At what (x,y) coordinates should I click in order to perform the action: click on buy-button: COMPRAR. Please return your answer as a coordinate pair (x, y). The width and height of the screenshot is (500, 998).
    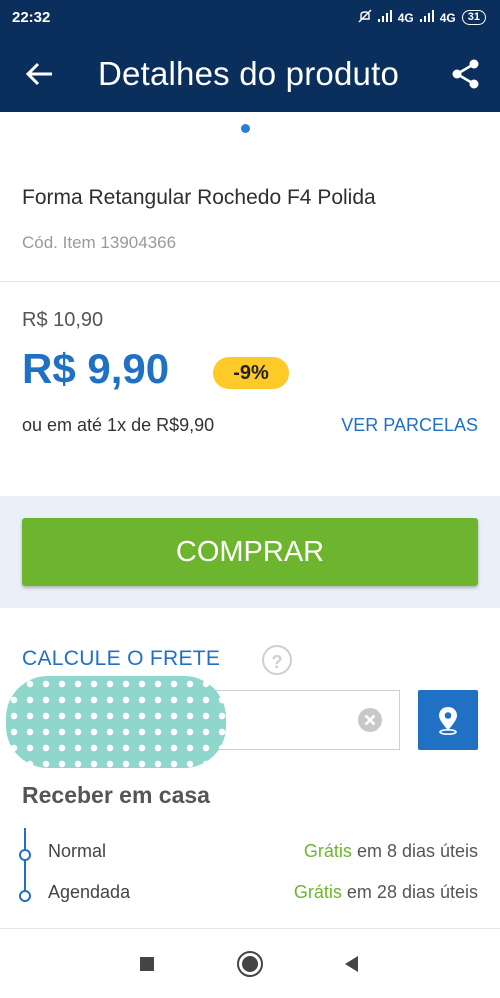
    Looking at the image, I should click on (250, 552).